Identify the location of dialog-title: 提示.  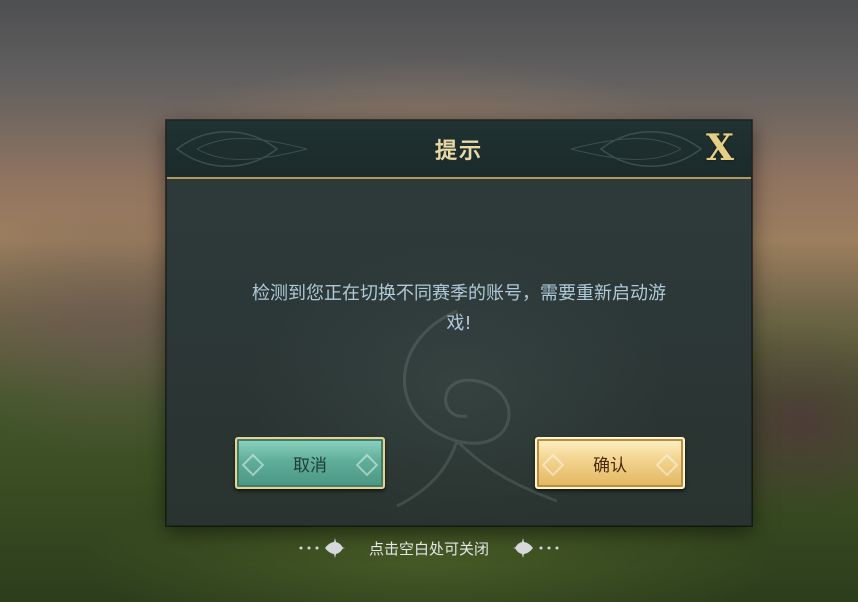
(458, 151).